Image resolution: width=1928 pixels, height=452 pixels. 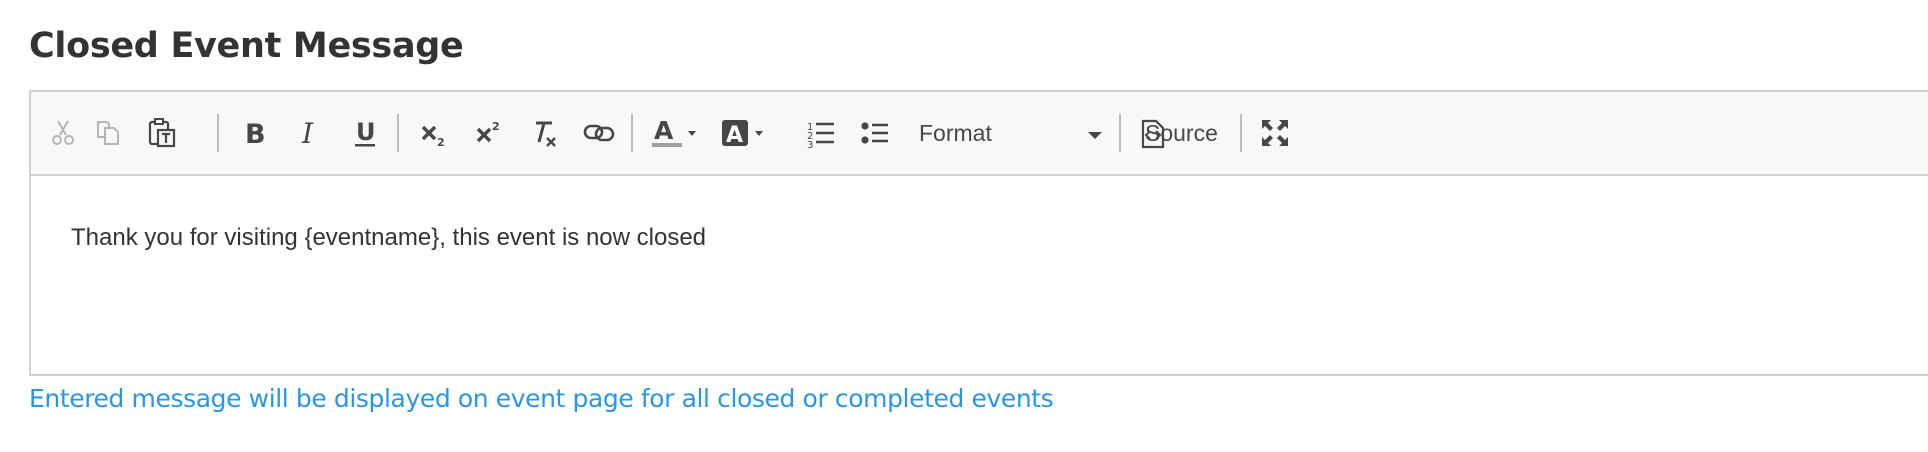 I want to click on numbered-list-icon: 1 2 3, so click(x=821, y=133).